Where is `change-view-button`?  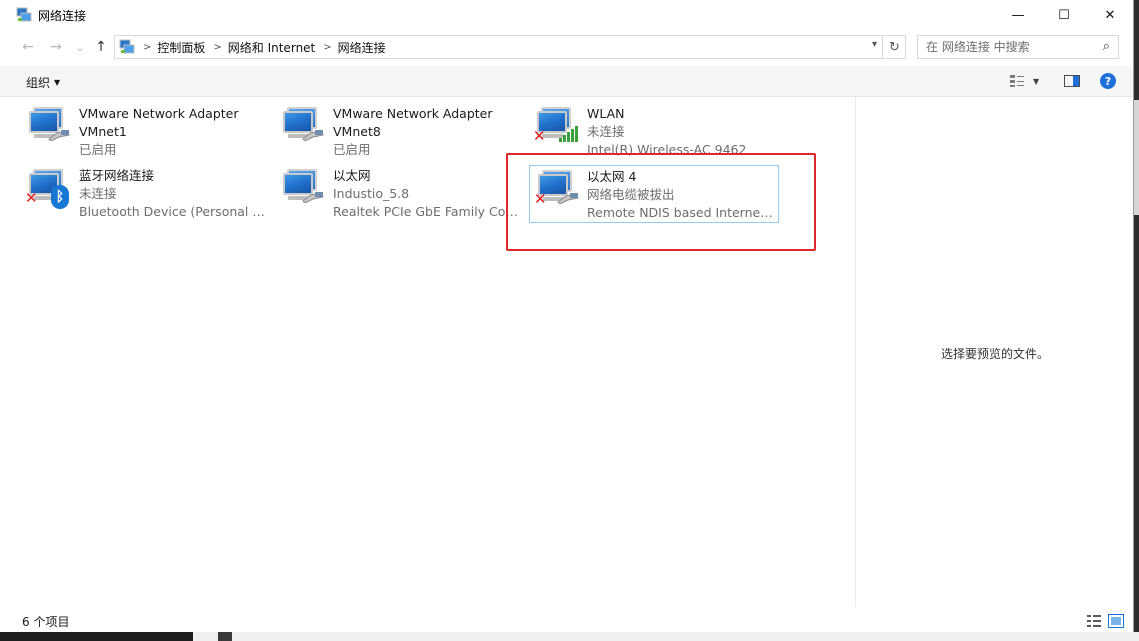 change-view-button is located at coordinates (1017, 81).